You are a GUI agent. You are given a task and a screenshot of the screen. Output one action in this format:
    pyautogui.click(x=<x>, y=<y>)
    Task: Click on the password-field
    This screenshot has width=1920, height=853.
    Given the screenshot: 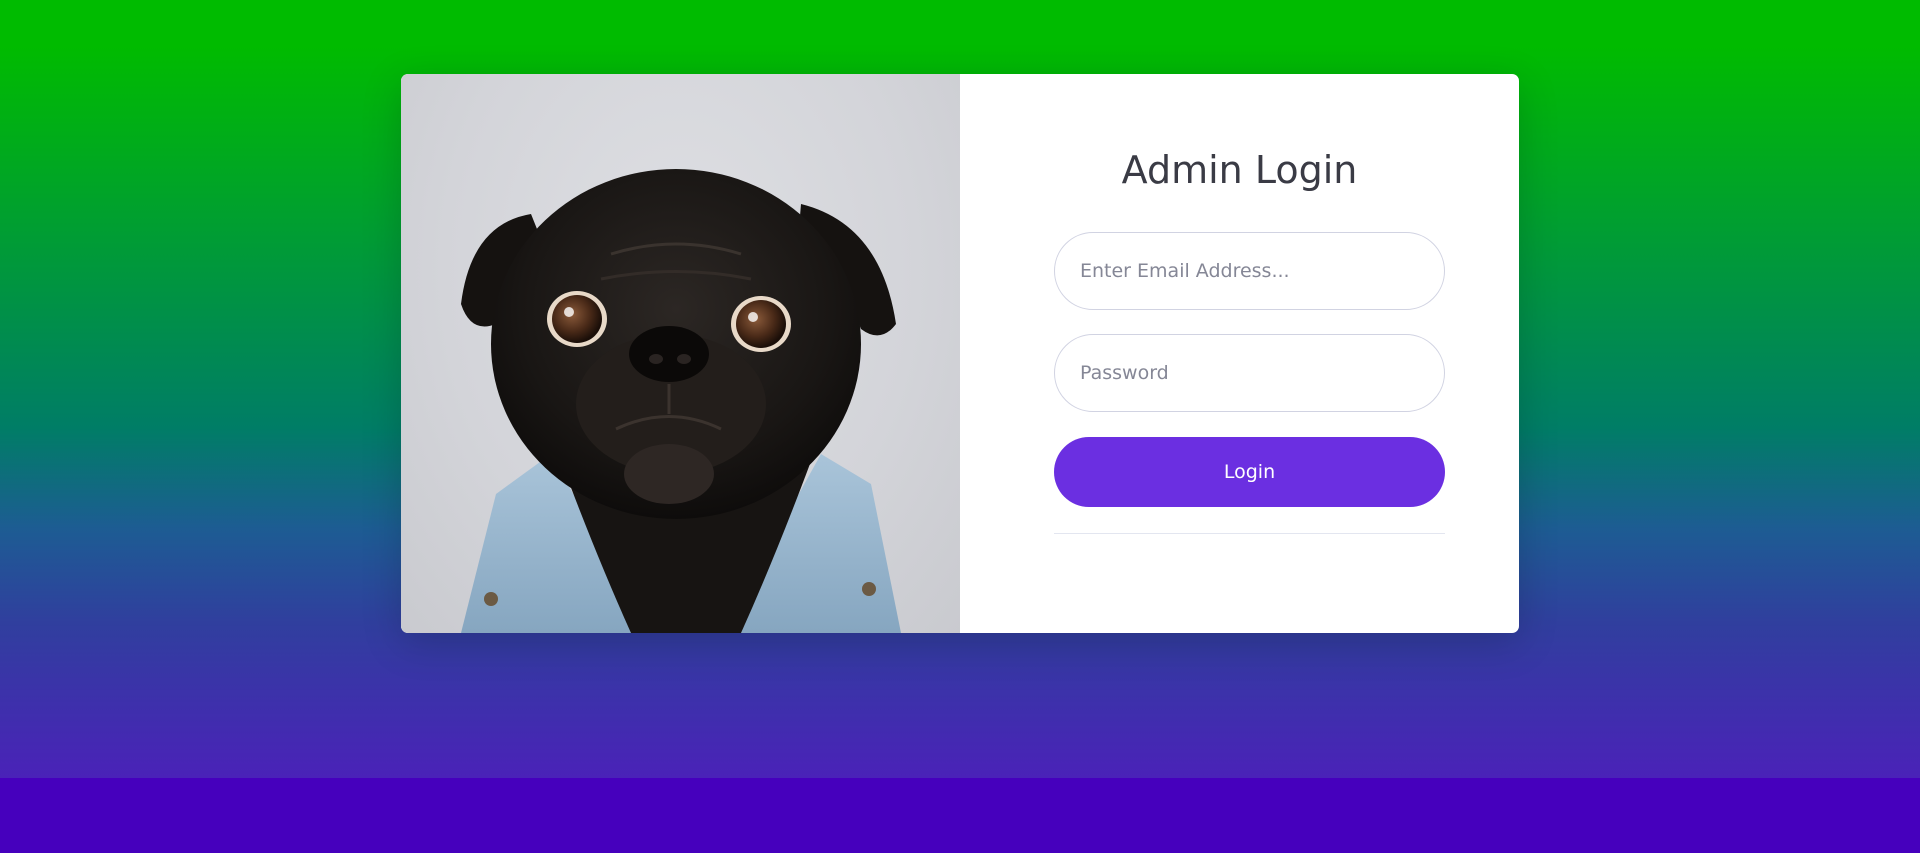 What is the action you would take?
    pyautogui.click(x=1249, y=373)
    